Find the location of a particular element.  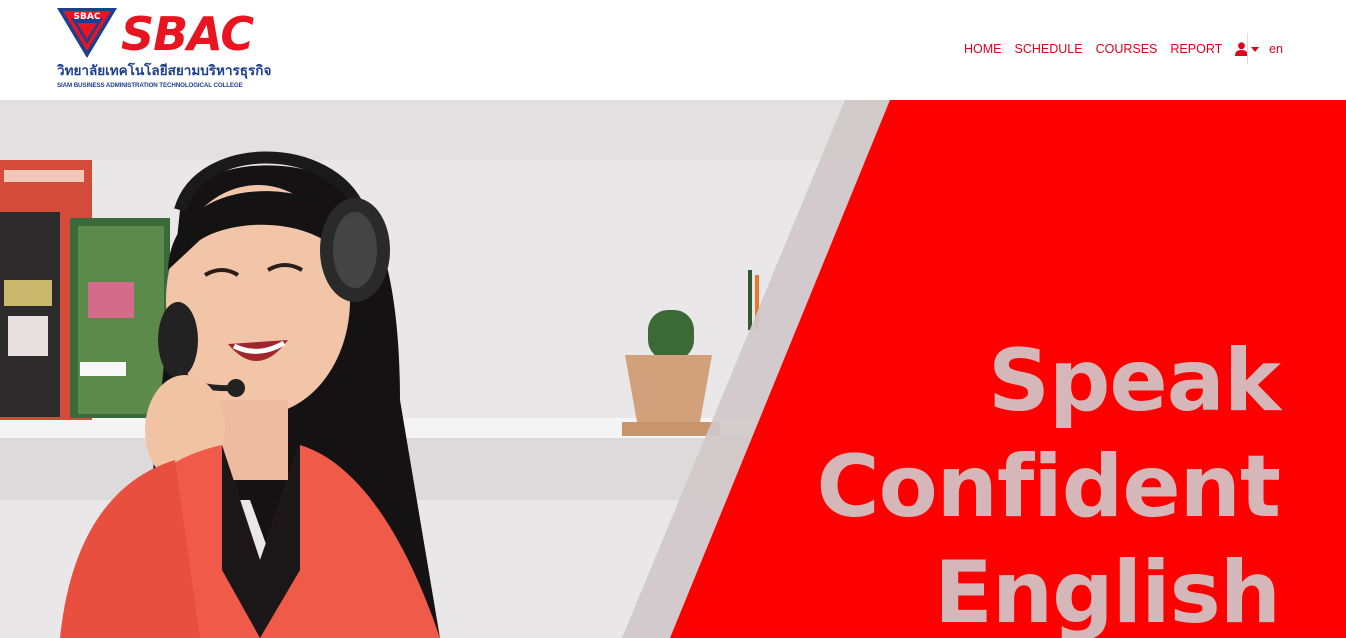

nav-divider is located at coordinates (1247, 48).